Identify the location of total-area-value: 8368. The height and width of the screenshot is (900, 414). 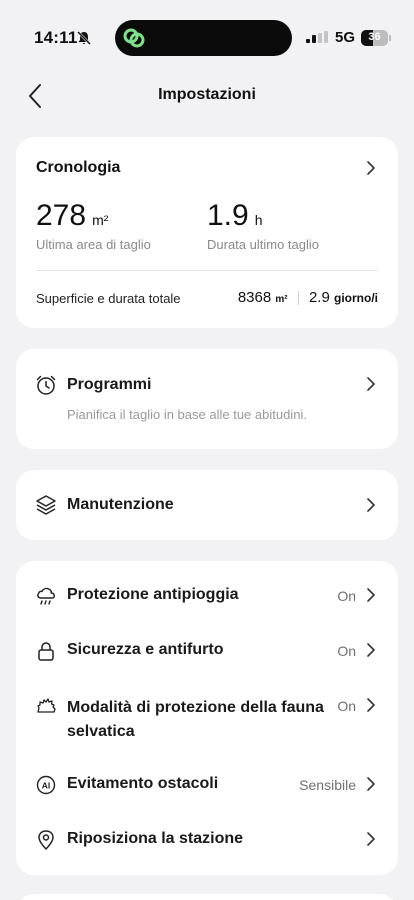
(254, 297).